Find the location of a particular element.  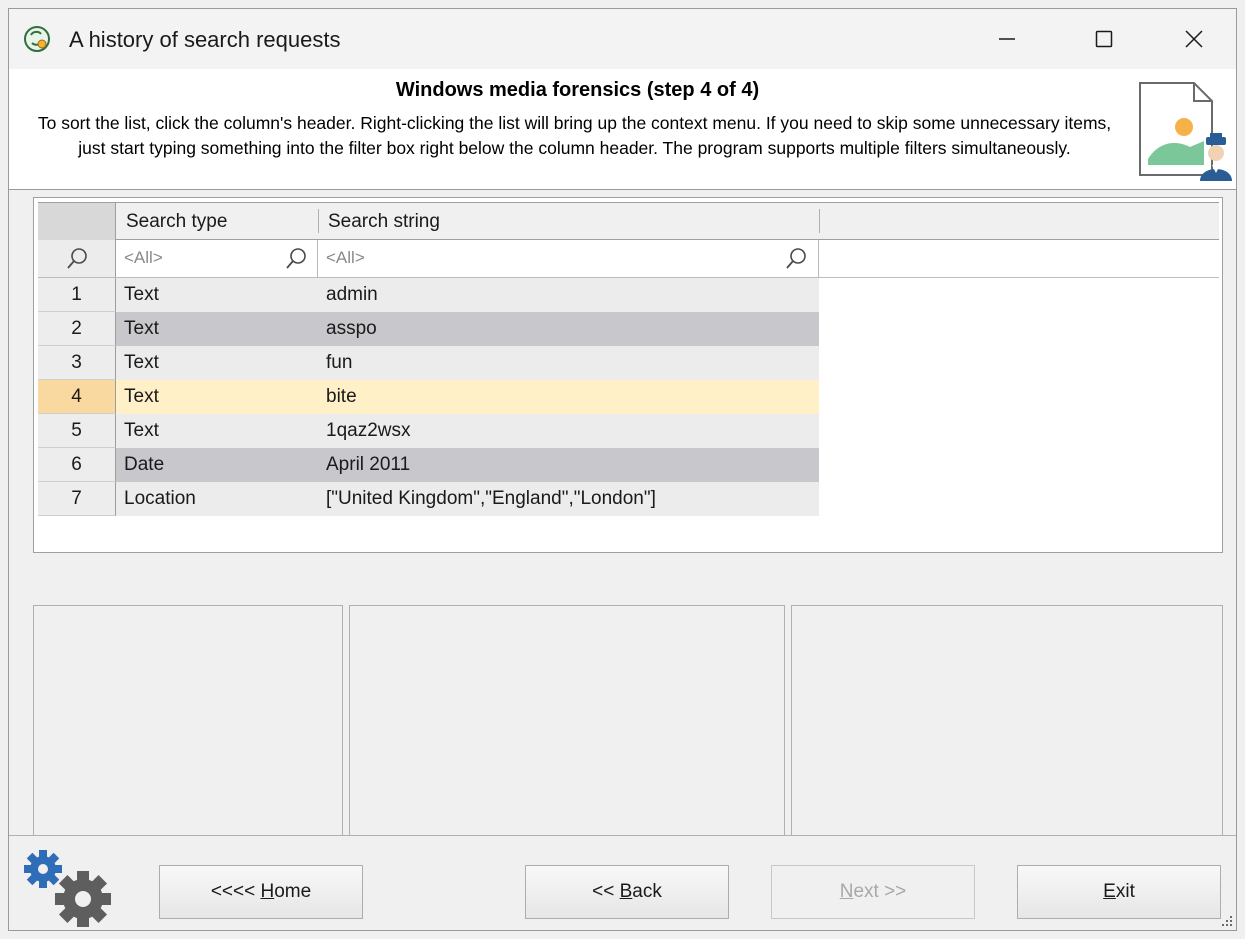

minimize-button is located at coordinates (1007, 39).